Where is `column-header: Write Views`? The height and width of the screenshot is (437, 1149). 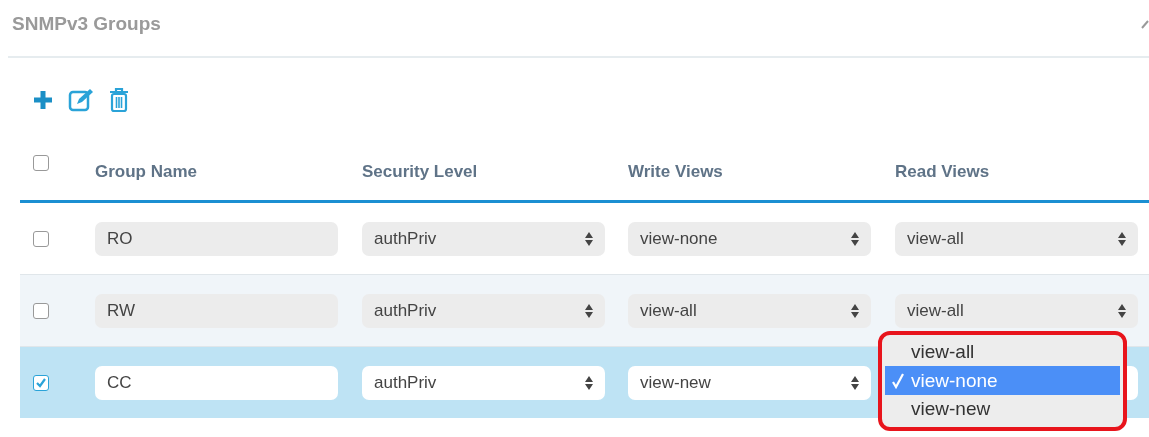
column-header: Write Views is located at coordinates (675, 171).